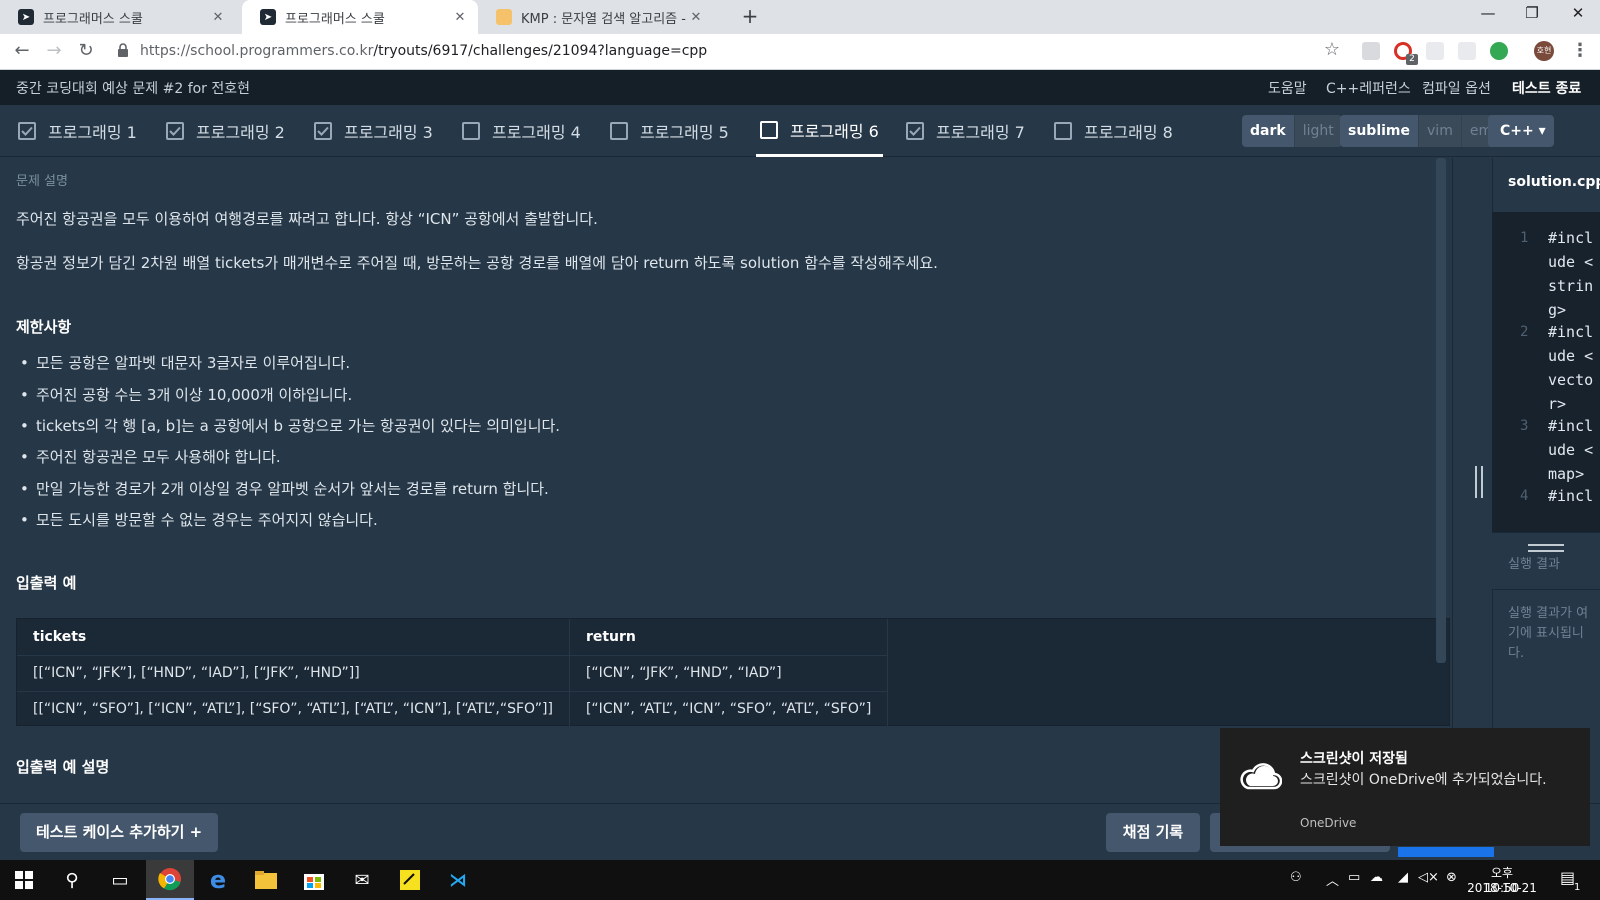 This screenshot has width=1600, height=900. Describe the element at coordinates (1368, 88) in the screenshot. I see `cpp-reference-link: C++레퍼런스` at that location.